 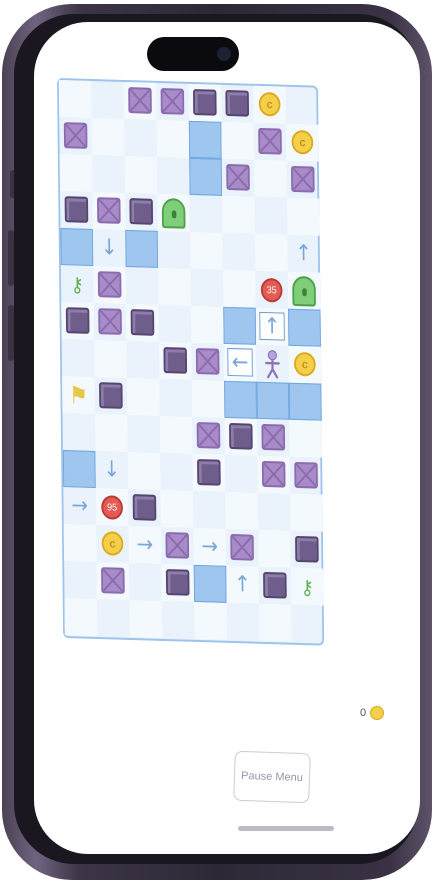 What do you see at coordinates (271, 290) in the screenshot?
I see `bomb-icon: 35` at bounding box center [271, 290].